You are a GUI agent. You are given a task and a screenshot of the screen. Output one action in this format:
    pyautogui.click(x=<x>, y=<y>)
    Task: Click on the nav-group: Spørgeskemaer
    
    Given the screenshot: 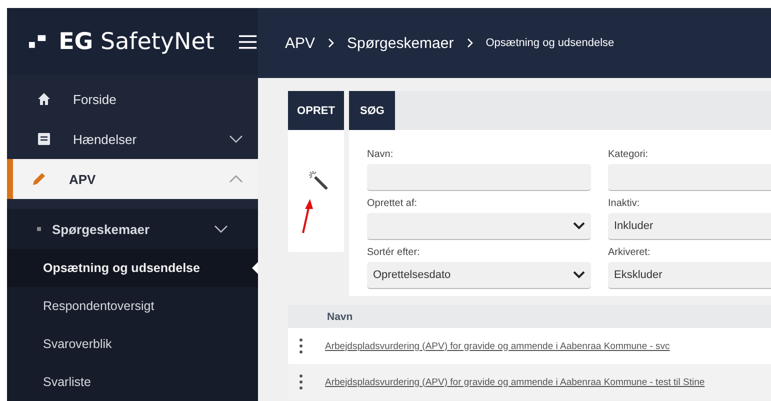 What is the action you would take?
    pyautogui.click(x=132, y=229)
    